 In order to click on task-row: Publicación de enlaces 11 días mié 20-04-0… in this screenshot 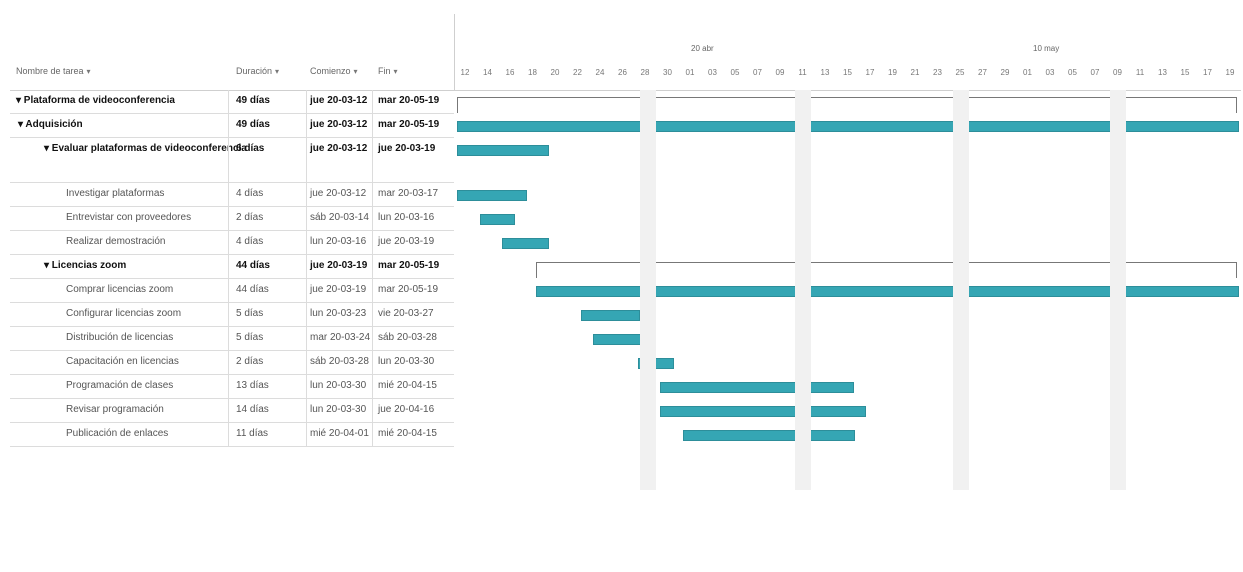, I will do `click(232, 435)`.